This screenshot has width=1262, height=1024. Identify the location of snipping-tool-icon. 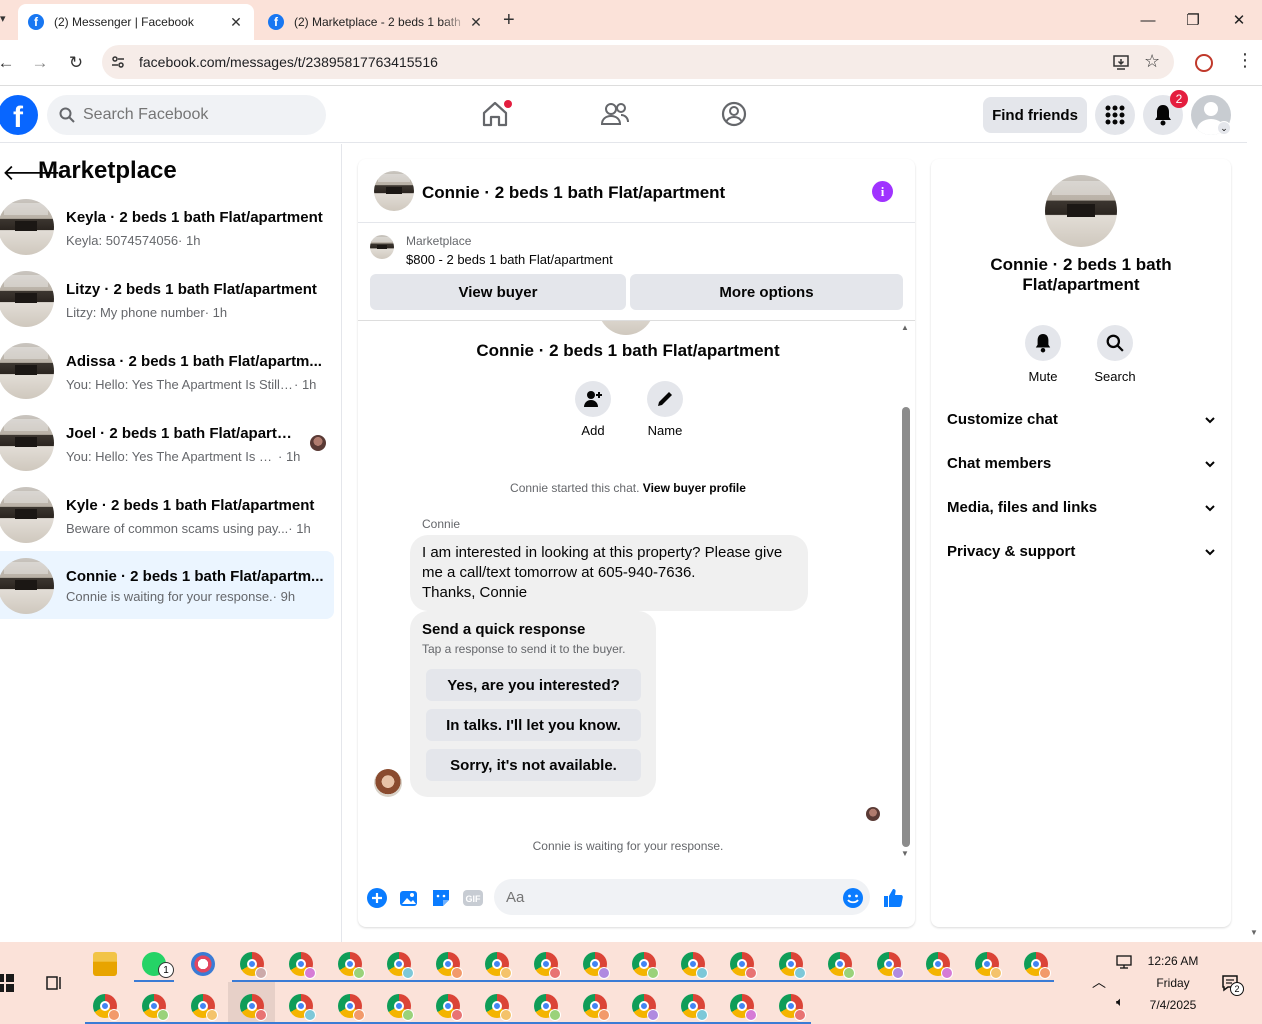
(203, 964).